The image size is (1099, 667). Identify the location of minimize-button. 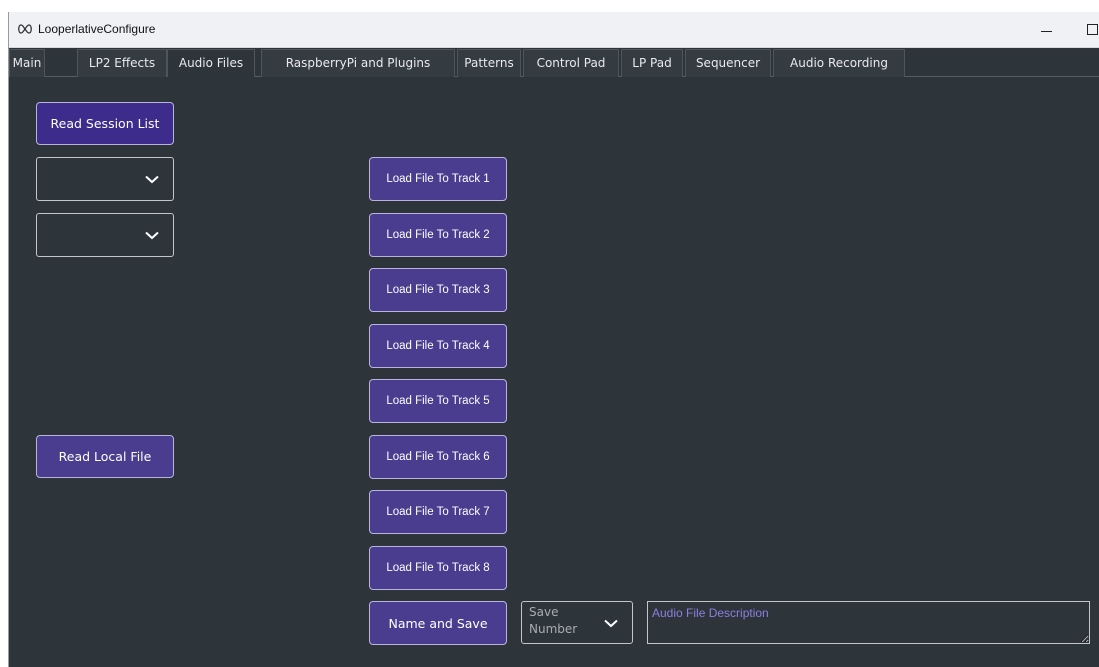
(1047, 29).